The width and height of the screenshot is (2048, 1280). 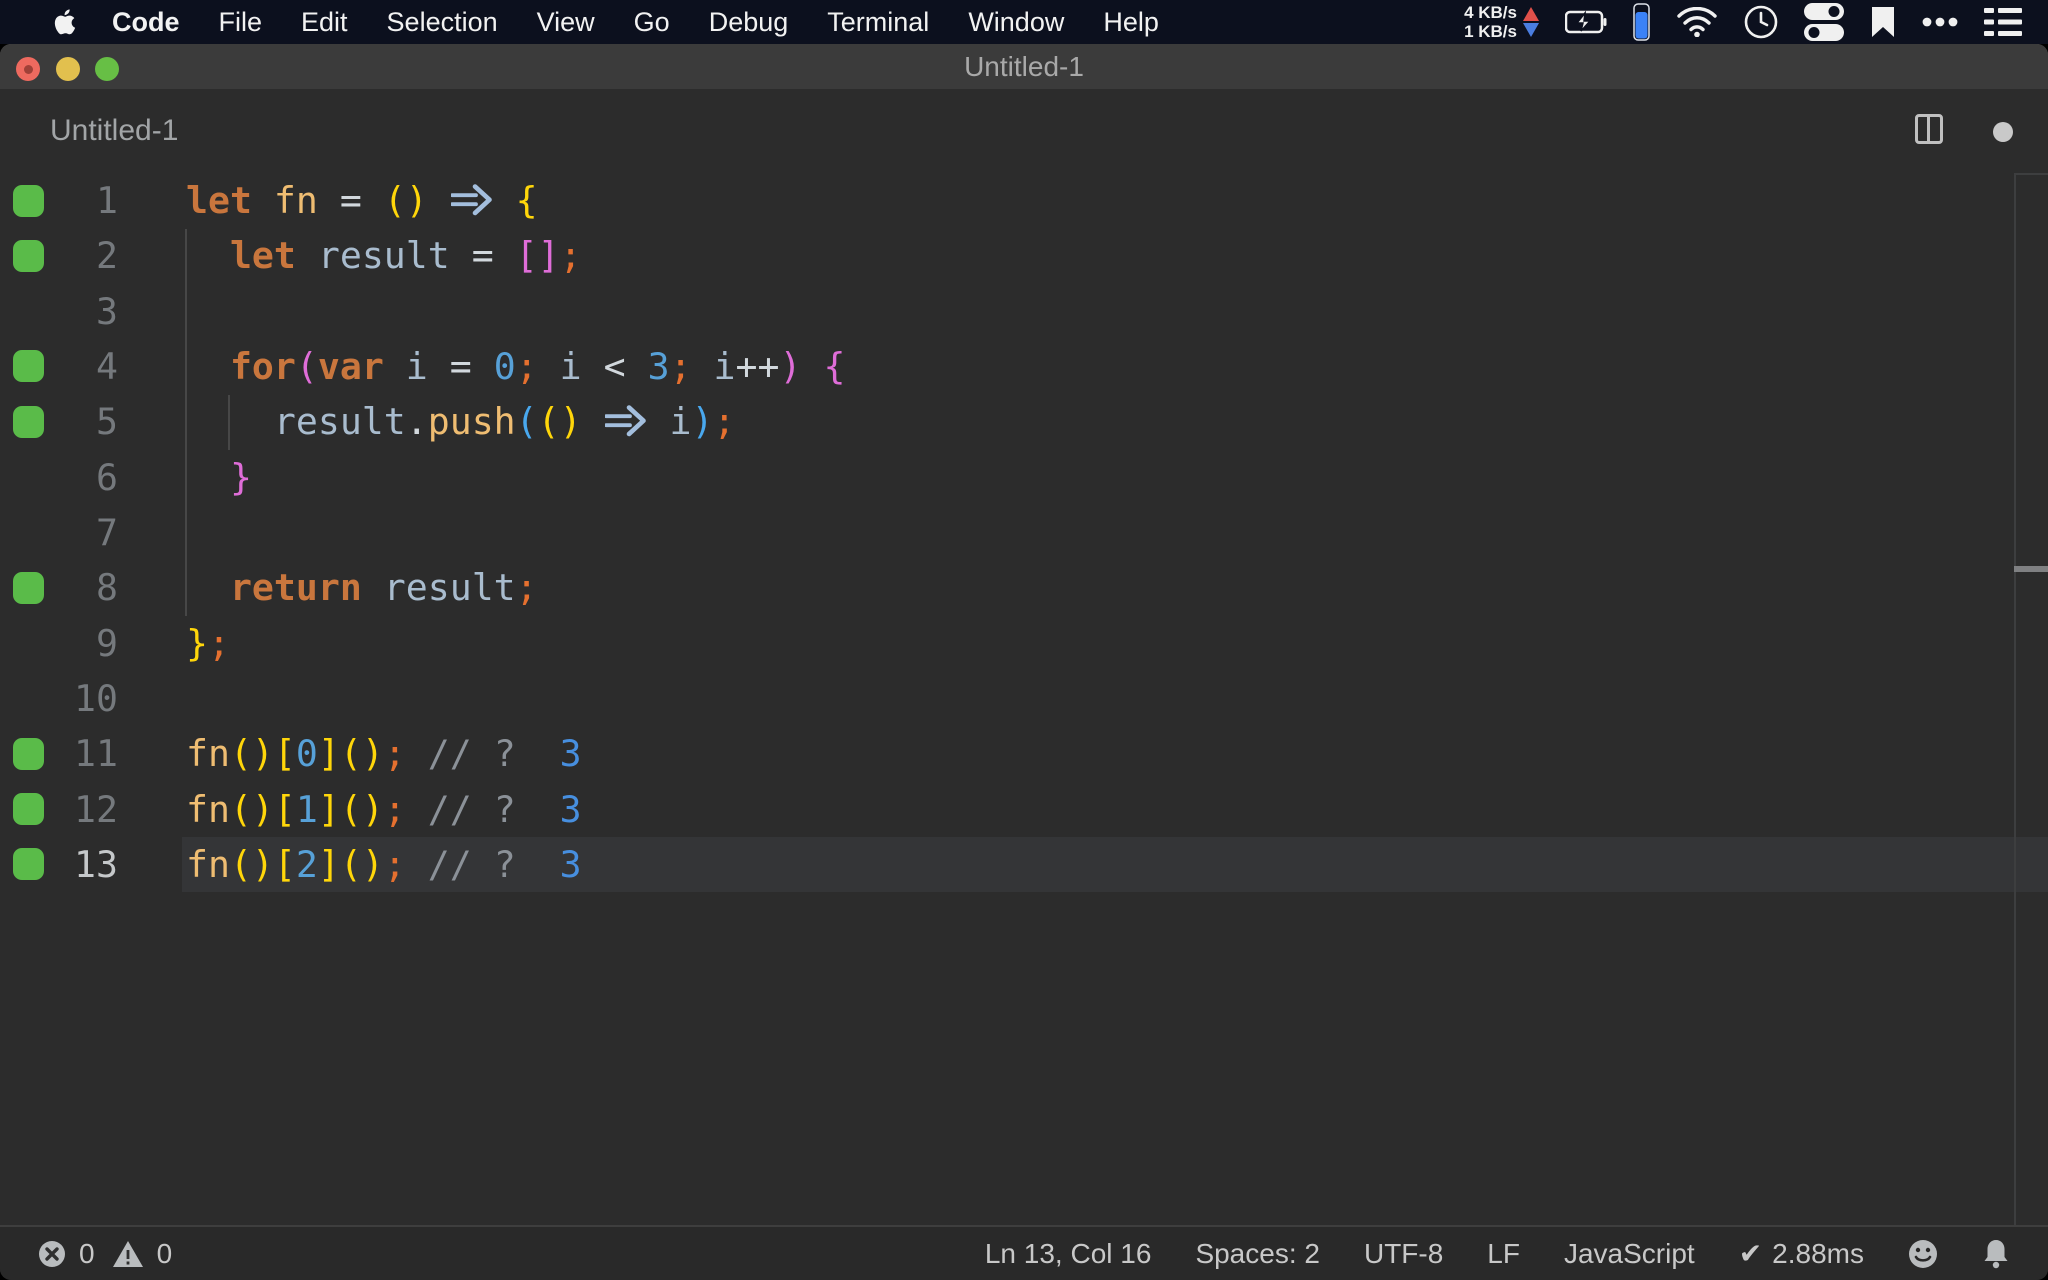 I want to click on line-number: 4, so click(x=59, y=366).